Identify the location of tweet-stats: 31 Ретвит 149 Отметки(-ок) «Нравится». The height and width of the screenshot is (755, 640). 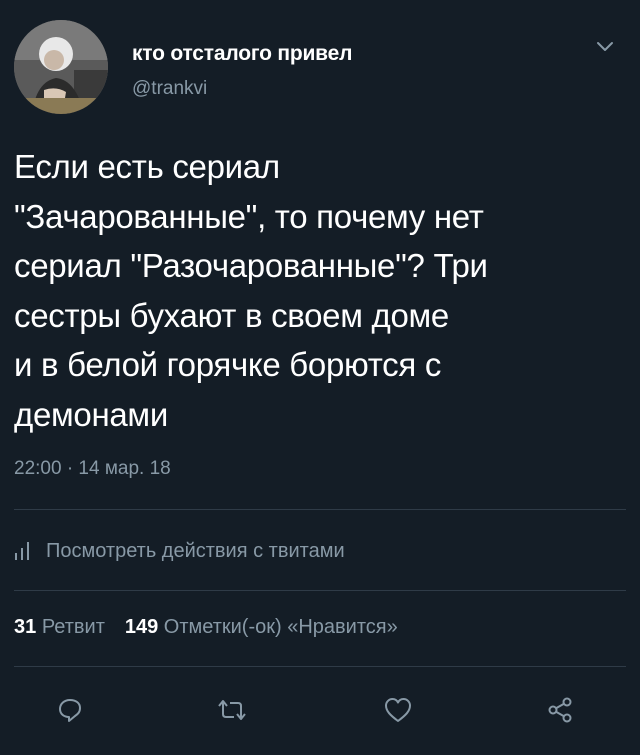
(206, 627).